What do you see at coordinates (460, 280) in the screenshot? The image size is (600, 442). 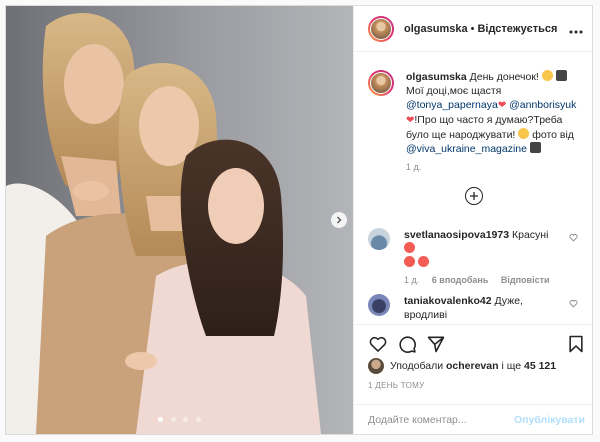 I see `comment-likes-count: 6 вподобань` at bounding box center [460, 280].